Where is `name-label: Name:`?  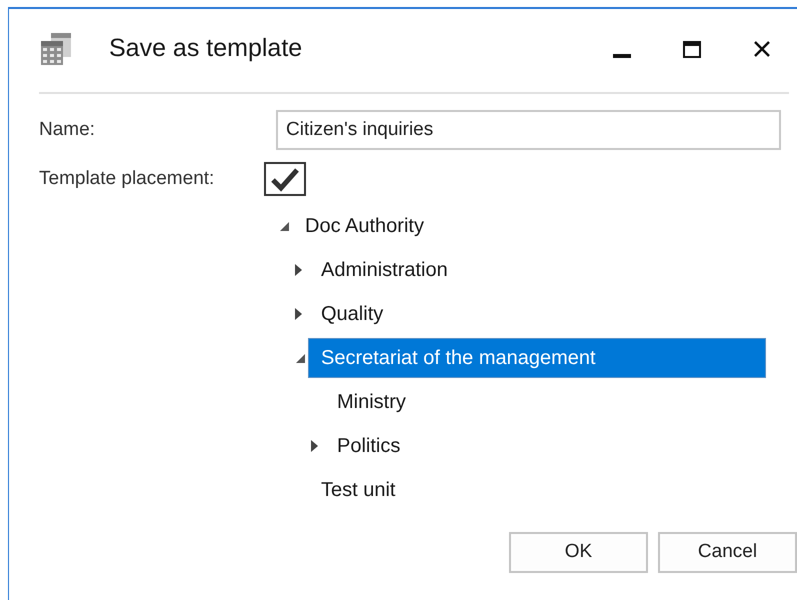
name-label: Name: is located at coordinates (67, 130).